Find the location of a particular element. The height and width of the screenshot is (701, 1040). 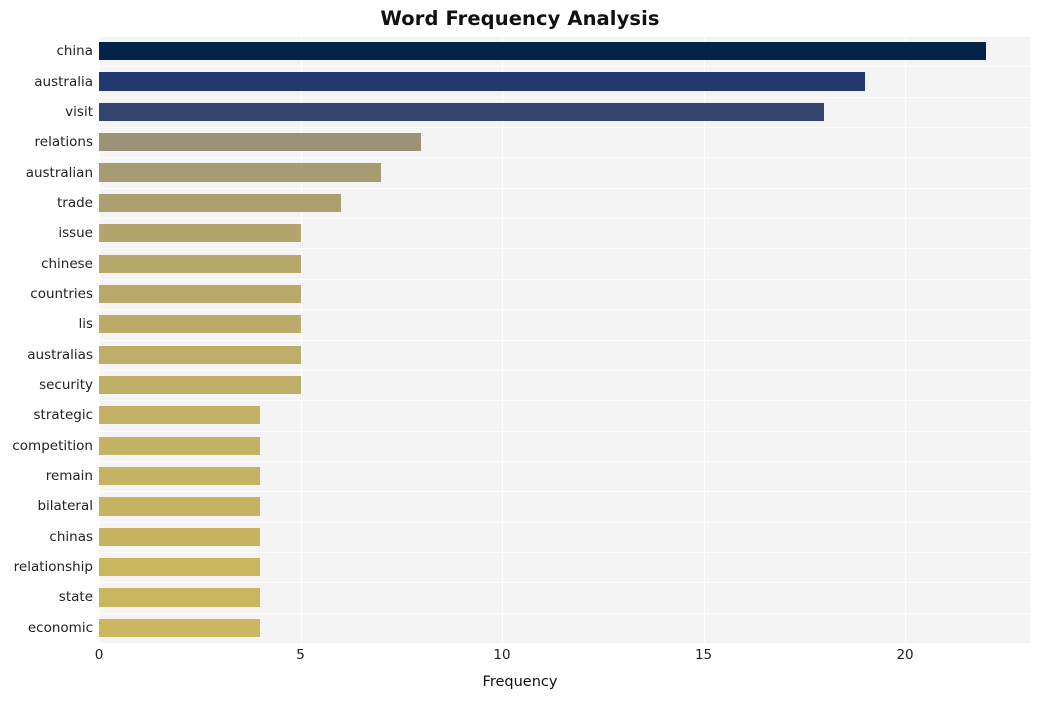

y-tick-label-bilateral: bilateral is located at coordinates (65, 506).